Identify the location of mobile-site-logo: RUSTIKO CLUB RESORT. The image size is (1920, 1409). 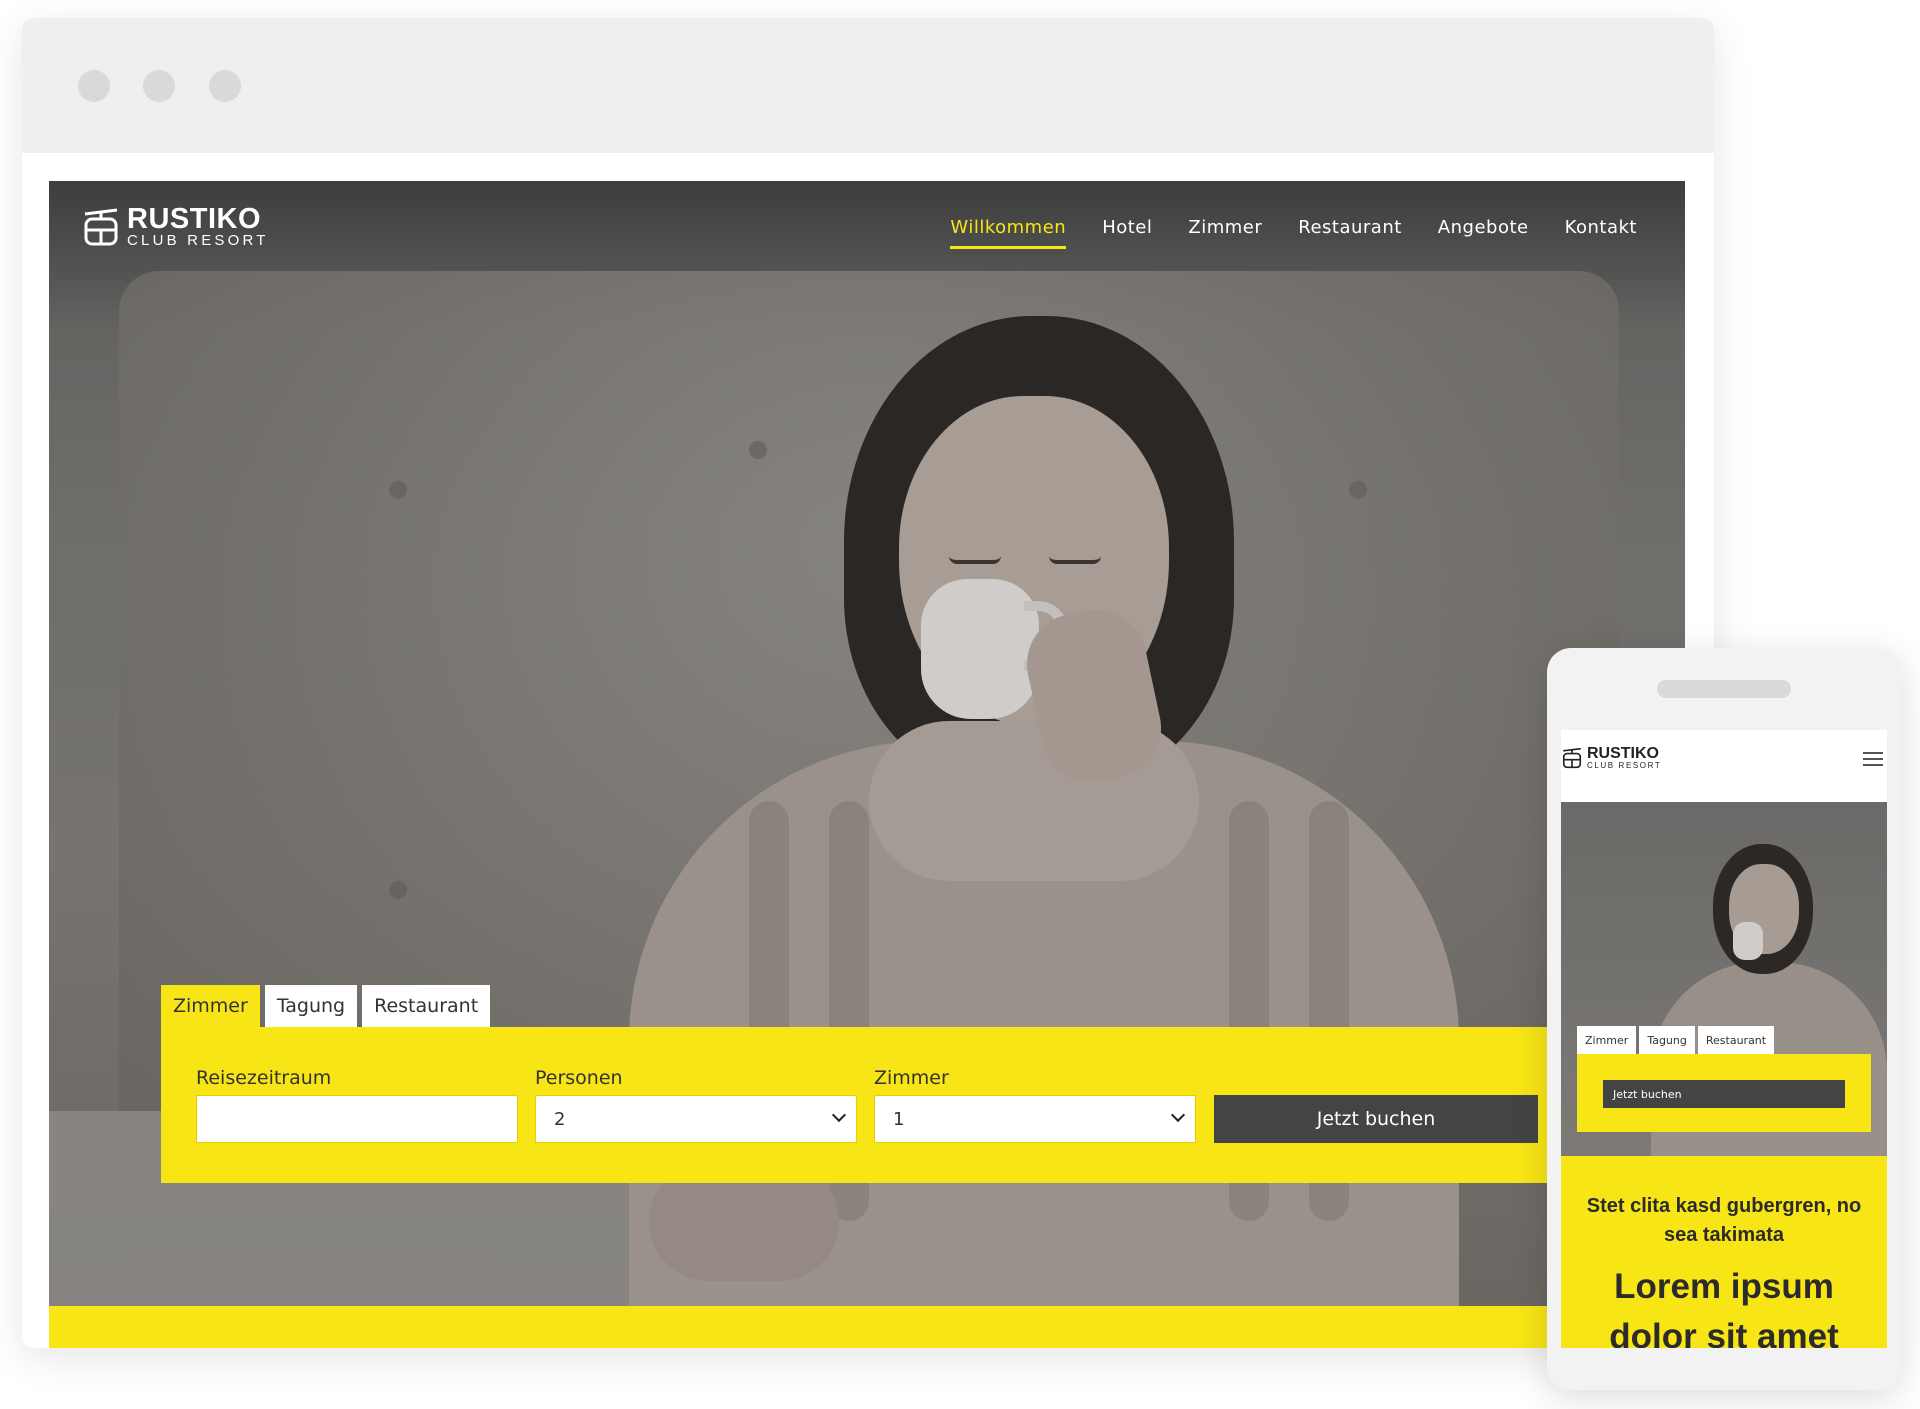
(1611, 758).